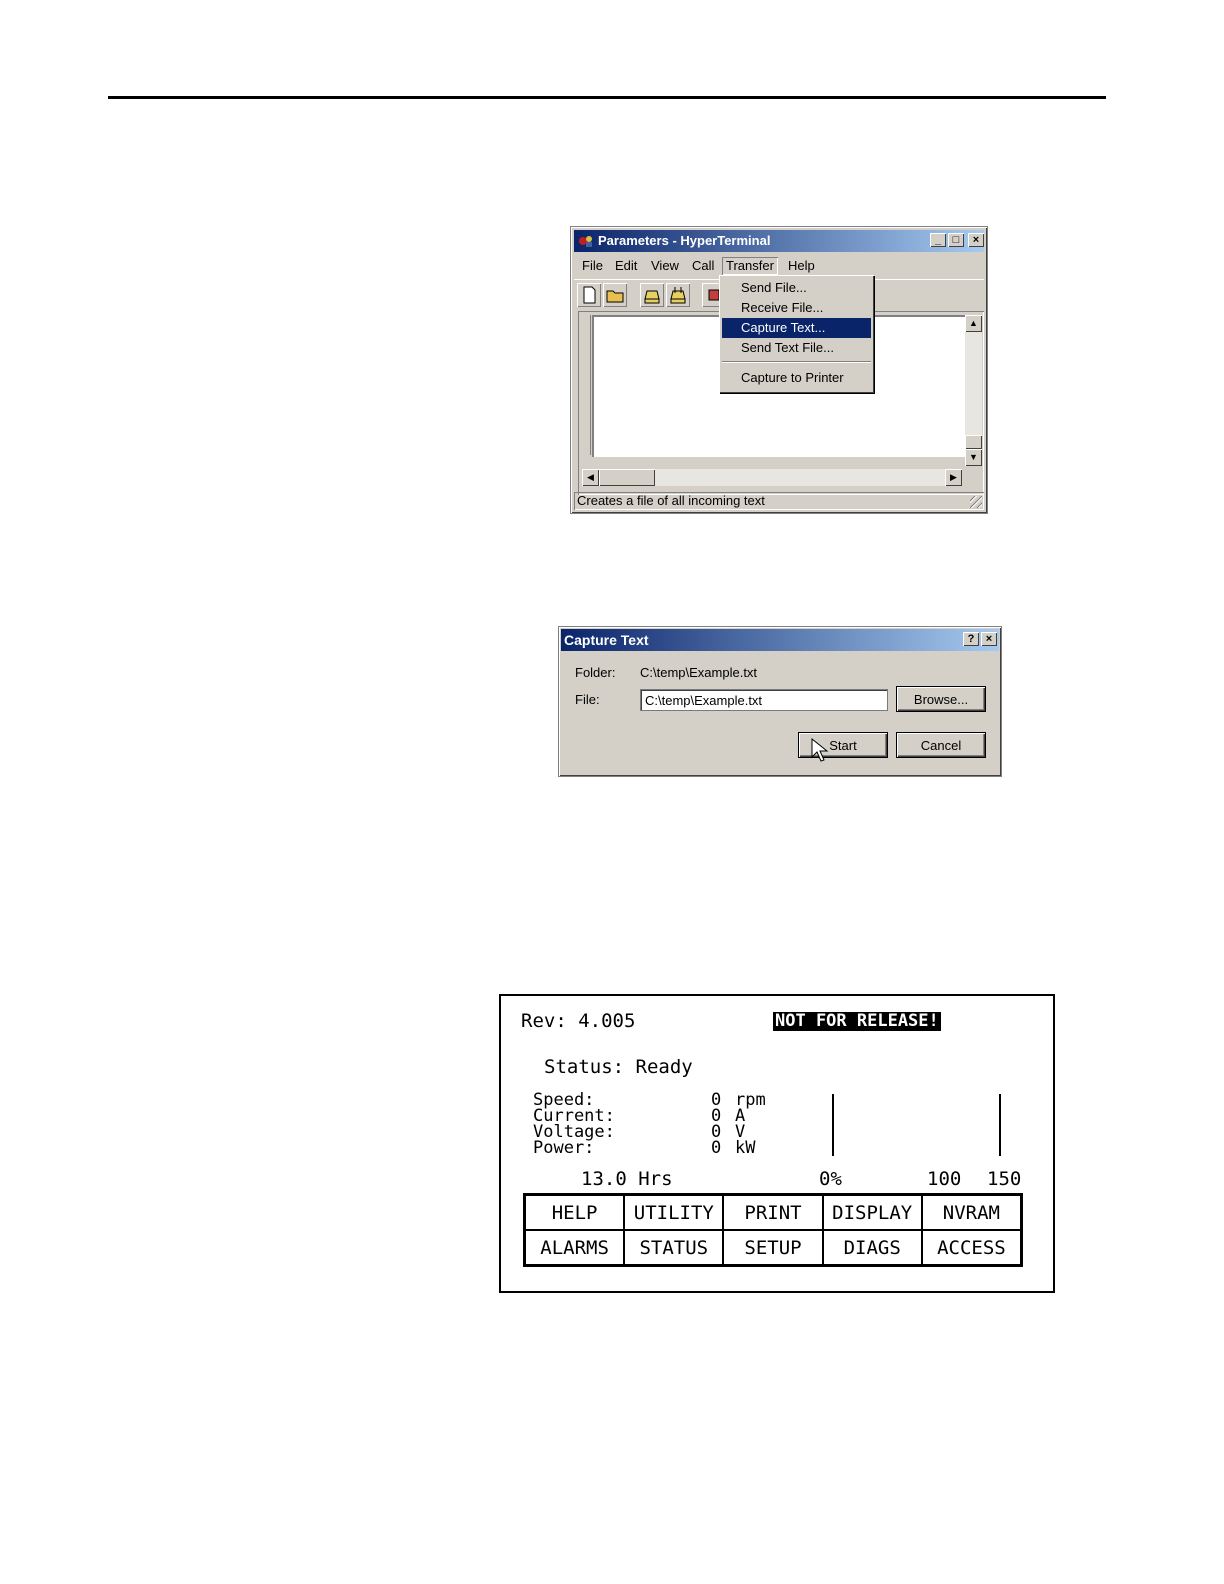  Describe the element at coordinates (938, 240) in the screenshot. I see `minimize-button: _` at that location.